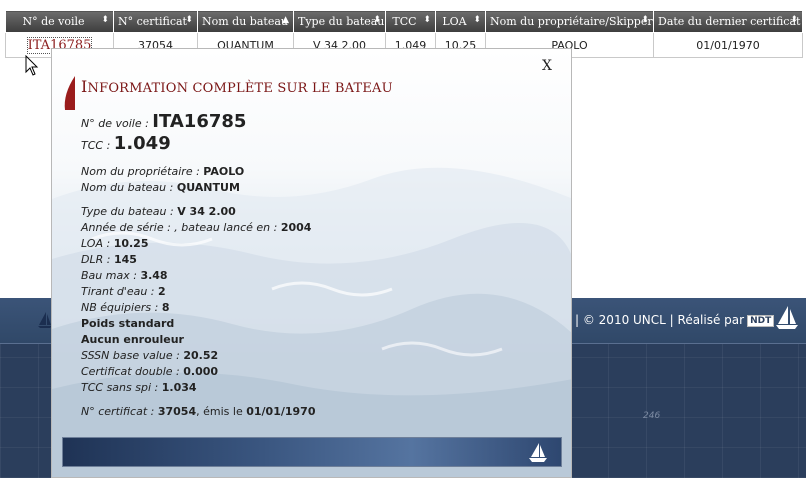  I want to click on col-header-label: N° certificat, so click(152, 21).